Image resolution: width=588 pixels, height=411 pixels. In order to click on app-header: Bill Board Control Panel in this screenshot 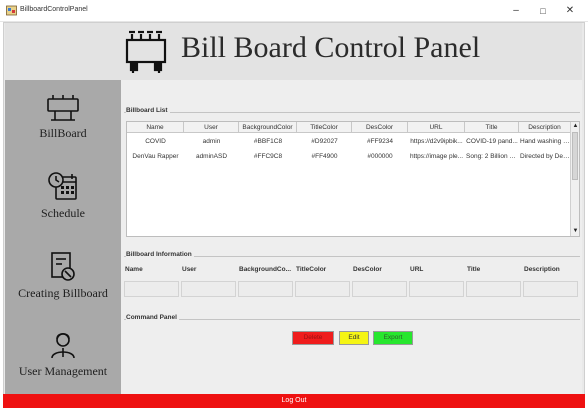, I will do `click(293, 51)`.